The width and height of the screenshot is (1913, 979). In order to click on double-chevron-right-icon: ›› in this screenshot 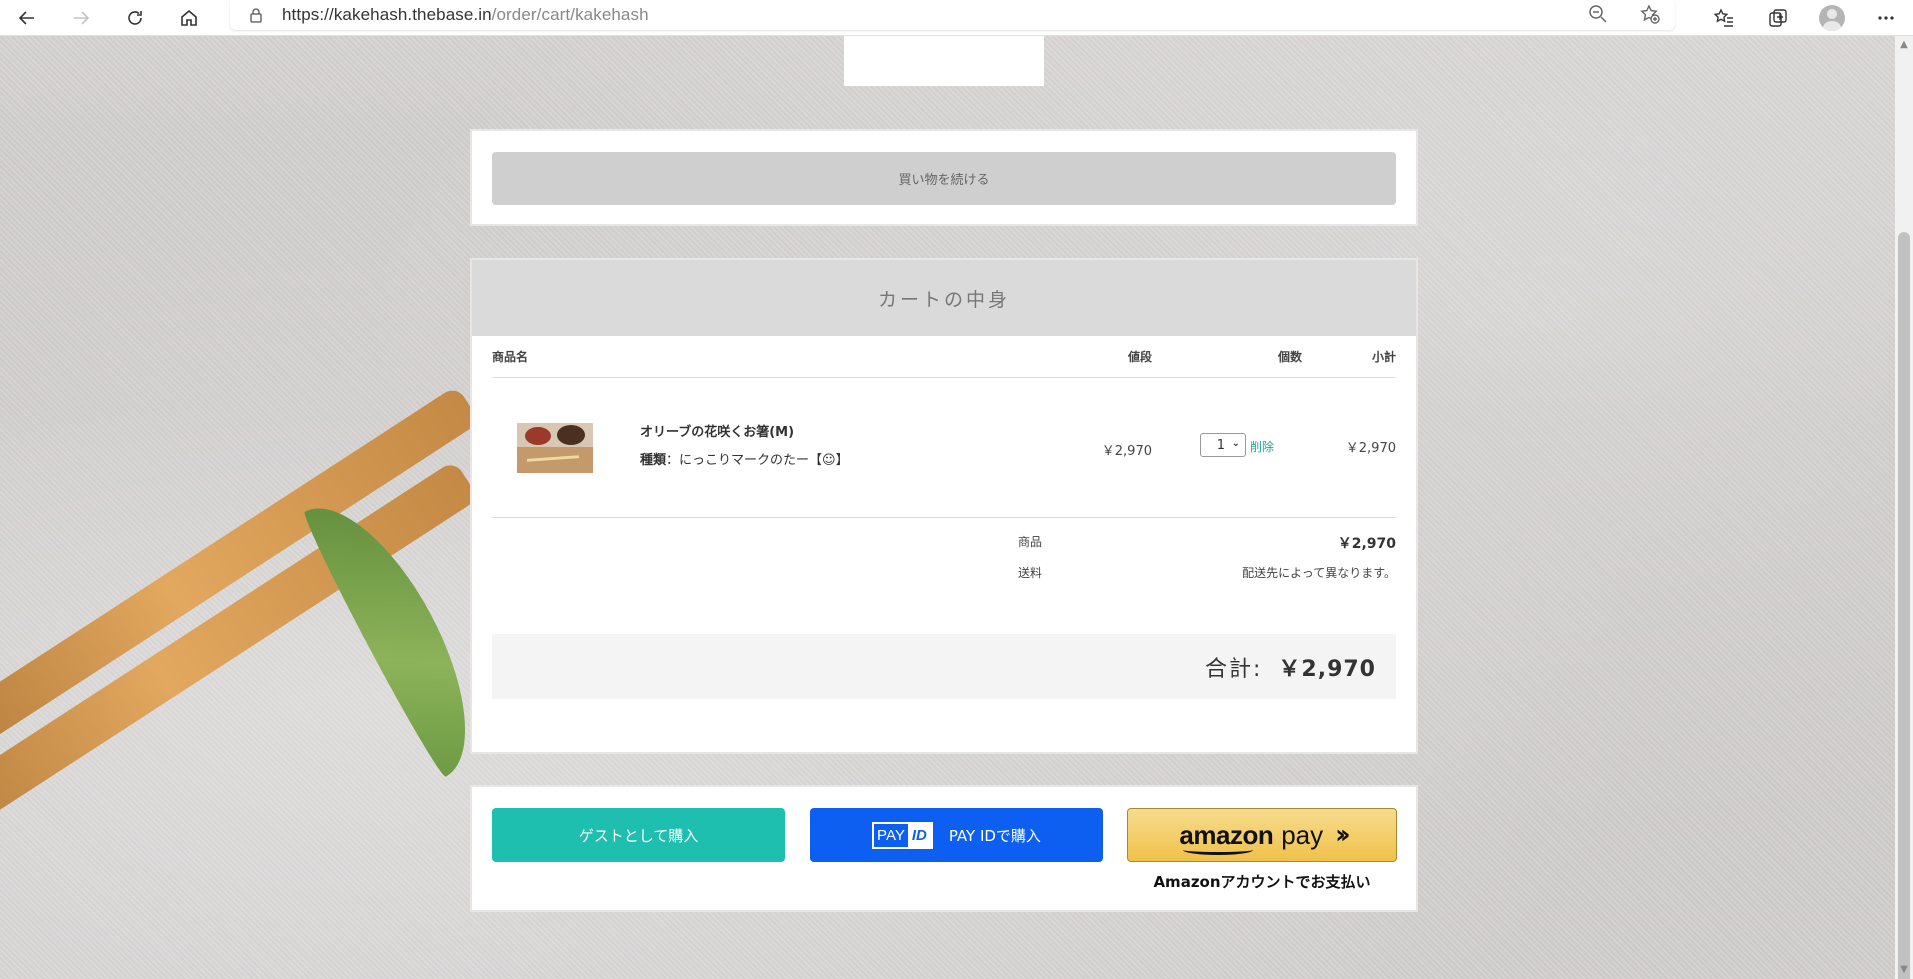, I will do `click(1343, 835)`.